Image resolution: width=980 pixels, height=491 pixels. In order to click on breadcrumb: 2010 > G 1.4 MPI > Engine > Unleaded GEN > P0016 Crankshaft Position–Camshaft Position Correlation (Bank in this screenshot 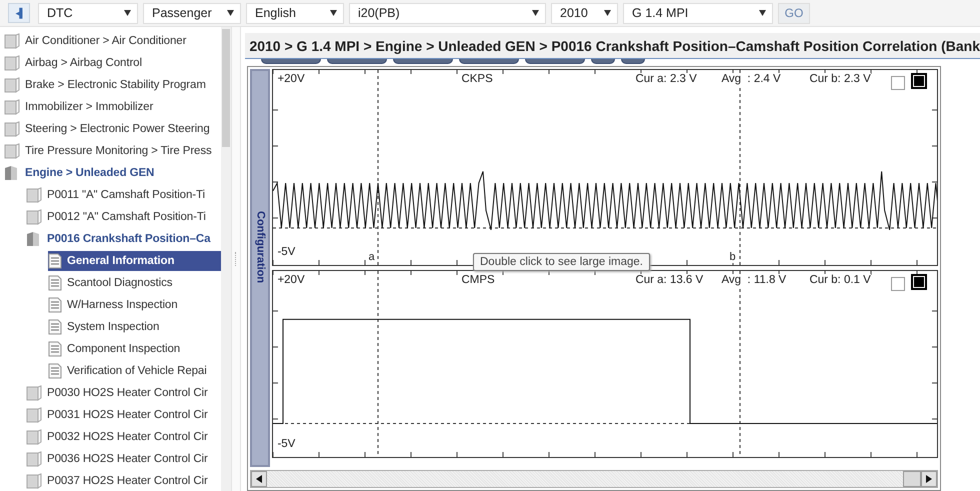, I will do `click(612, 46)`.